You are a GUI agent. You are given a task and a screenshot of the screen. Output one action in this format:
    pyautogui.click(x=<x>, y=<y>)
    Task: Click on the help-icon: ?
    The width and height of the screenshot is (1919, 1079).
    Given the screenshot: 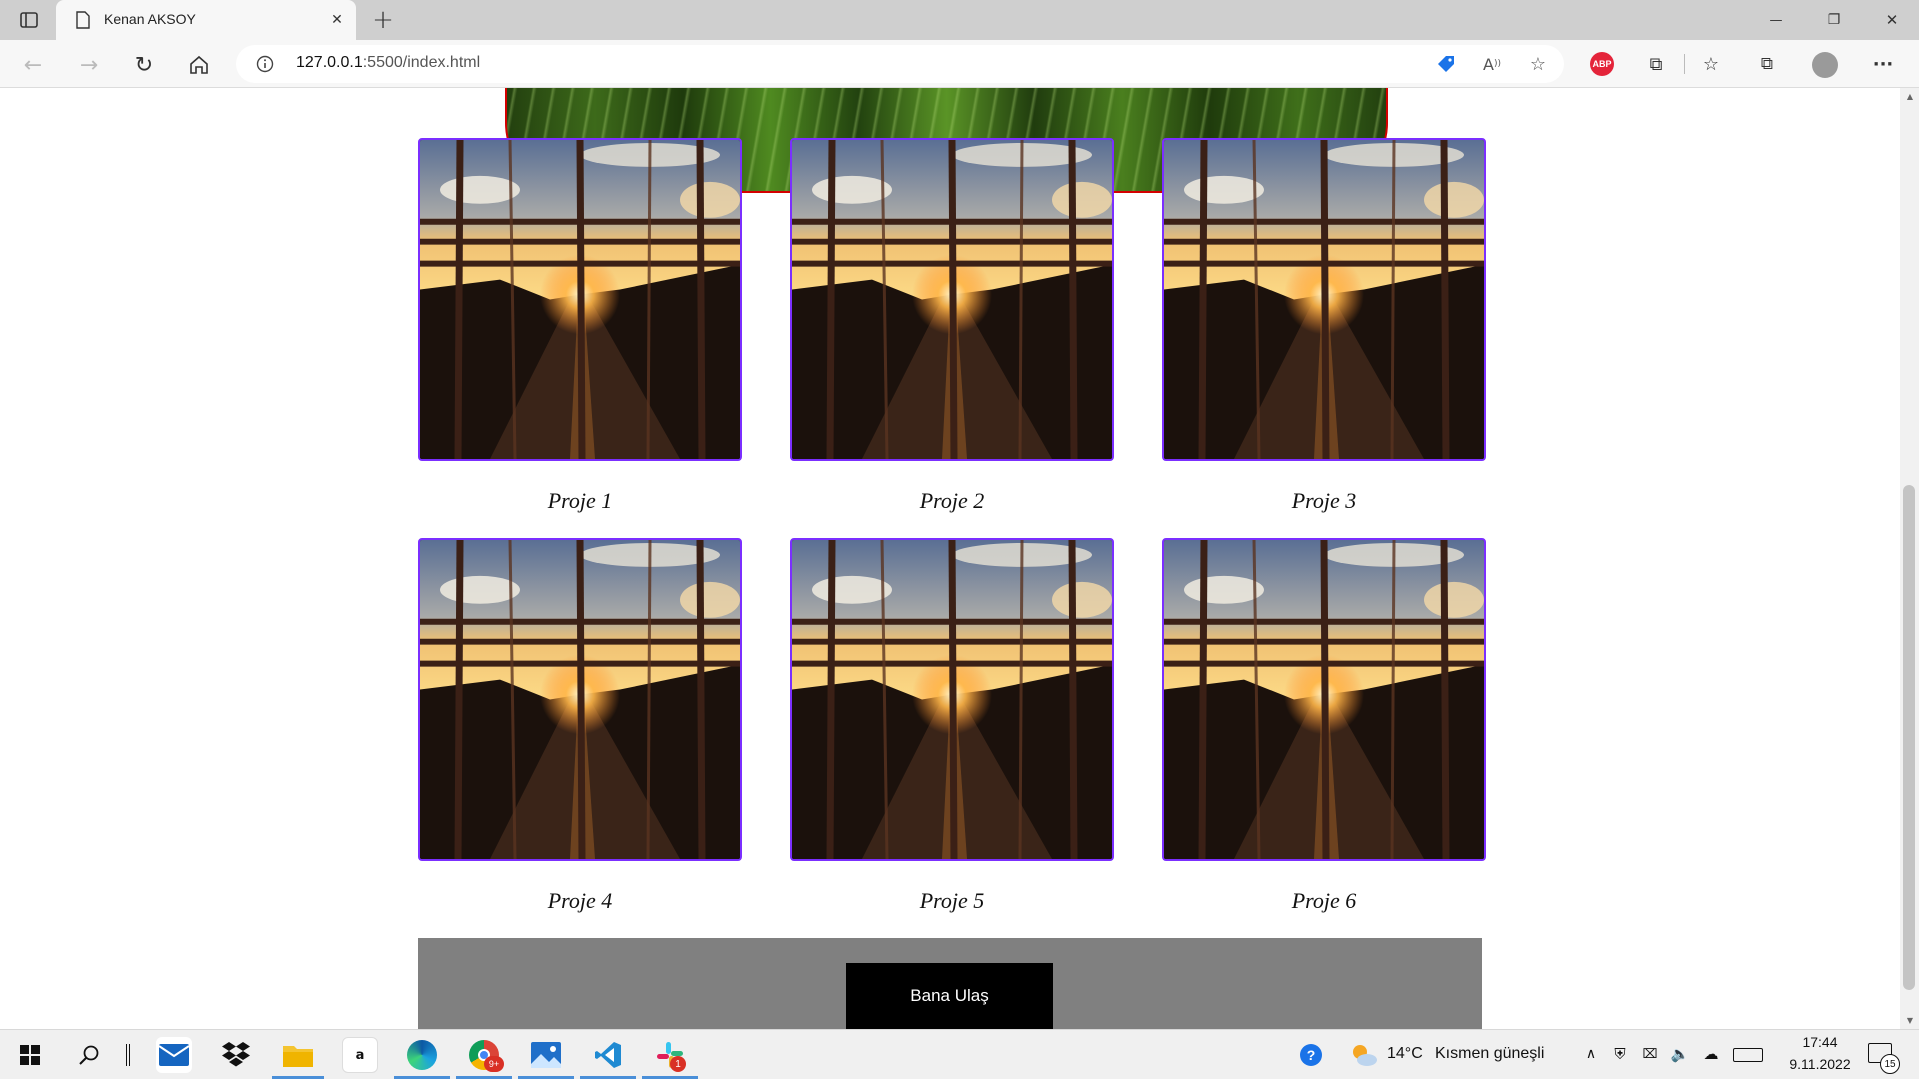 What is the action you would take?
    pyautogui.click(x=1311, y=1055)
    